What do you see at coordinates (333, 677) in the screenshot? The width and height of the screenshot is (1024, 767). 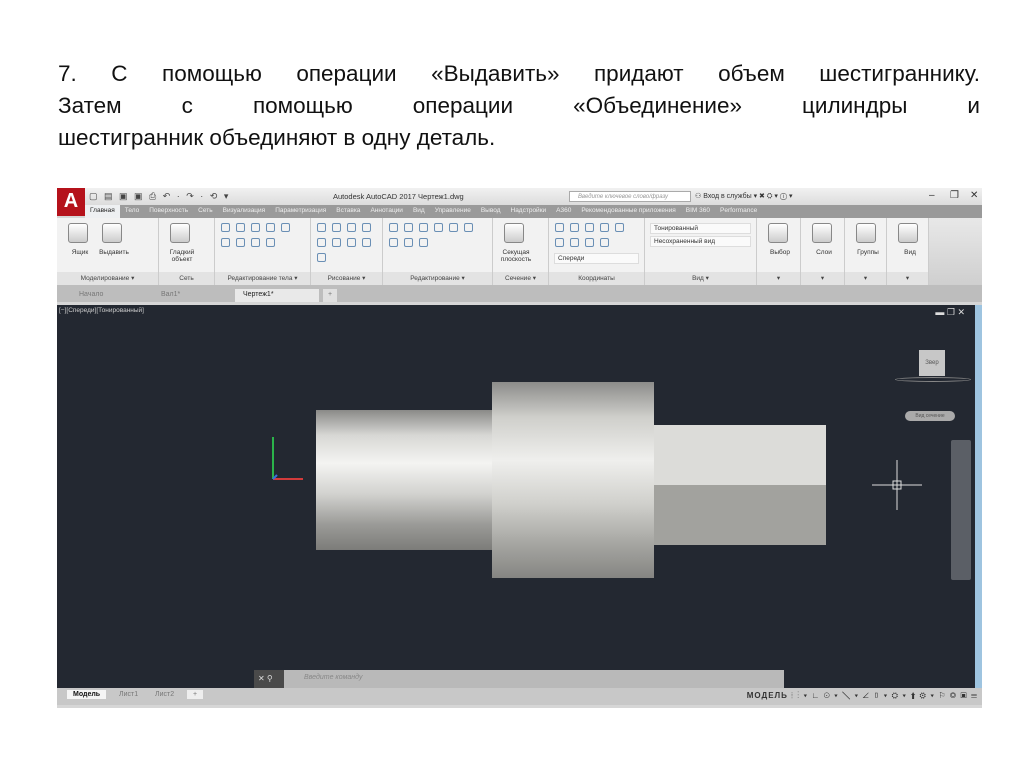 I see `command-input: Введите команду` at bounding box center [333, 677].